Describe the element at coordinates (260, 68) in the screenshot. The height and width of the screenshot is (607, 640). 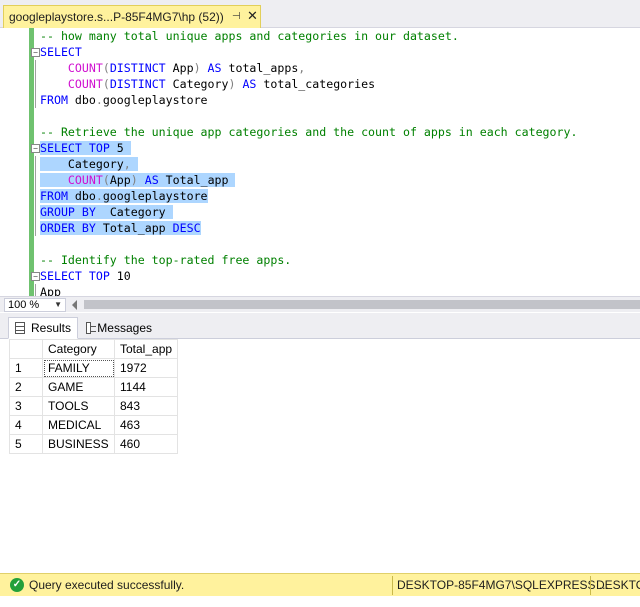
I see `code-token: total_apps` at that location.